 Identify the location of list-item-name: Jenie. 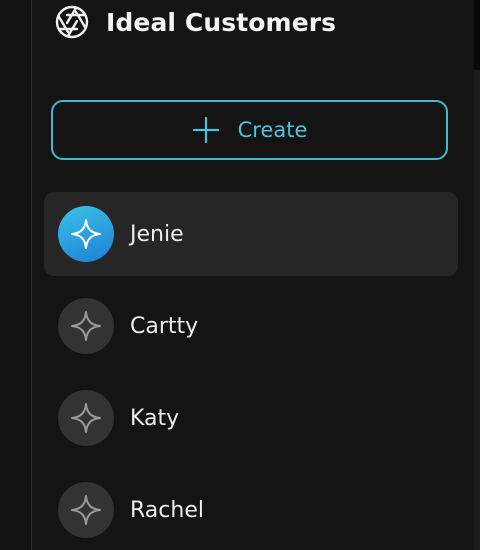
(157, 234).